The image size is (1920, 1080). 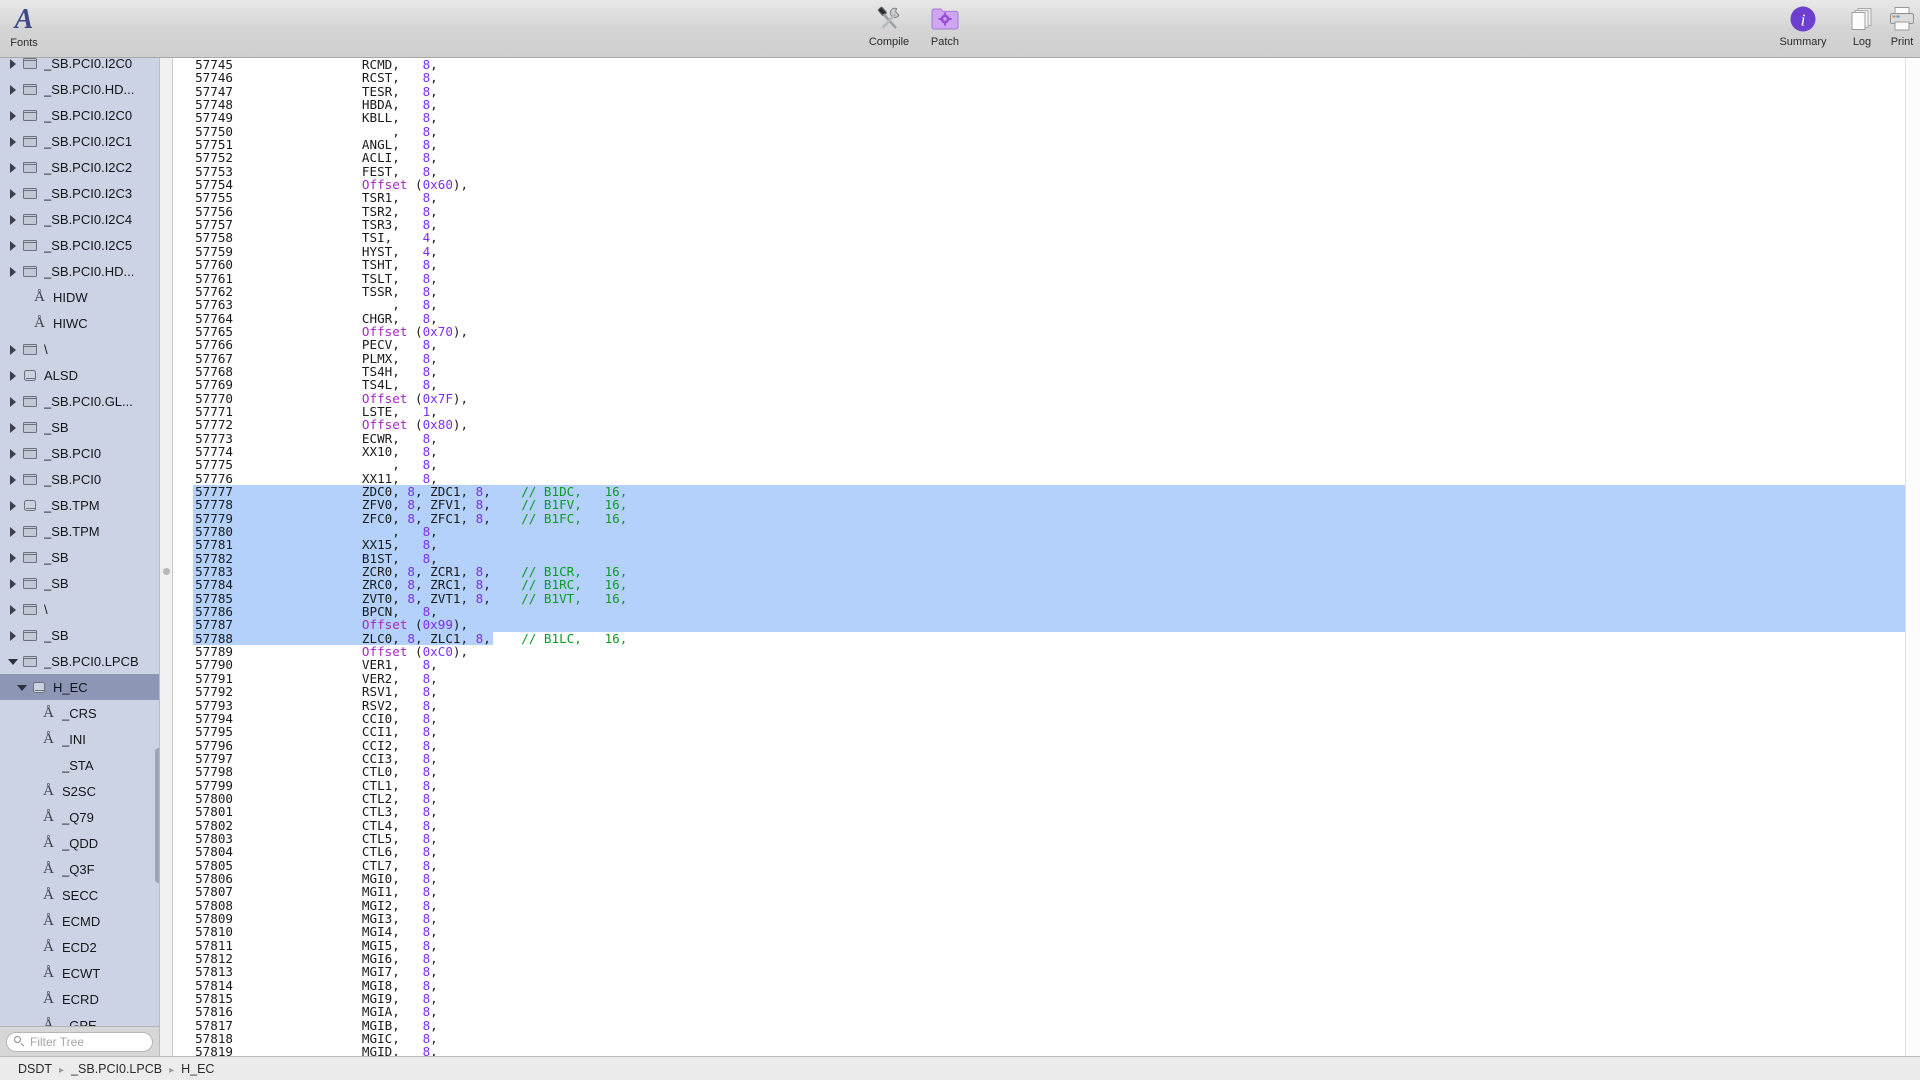 What do you see at coordinates (1046, 78) in the screenshot?
I see `code-line: 57746 RCST, 8,` at bounding box center [1046, 78].